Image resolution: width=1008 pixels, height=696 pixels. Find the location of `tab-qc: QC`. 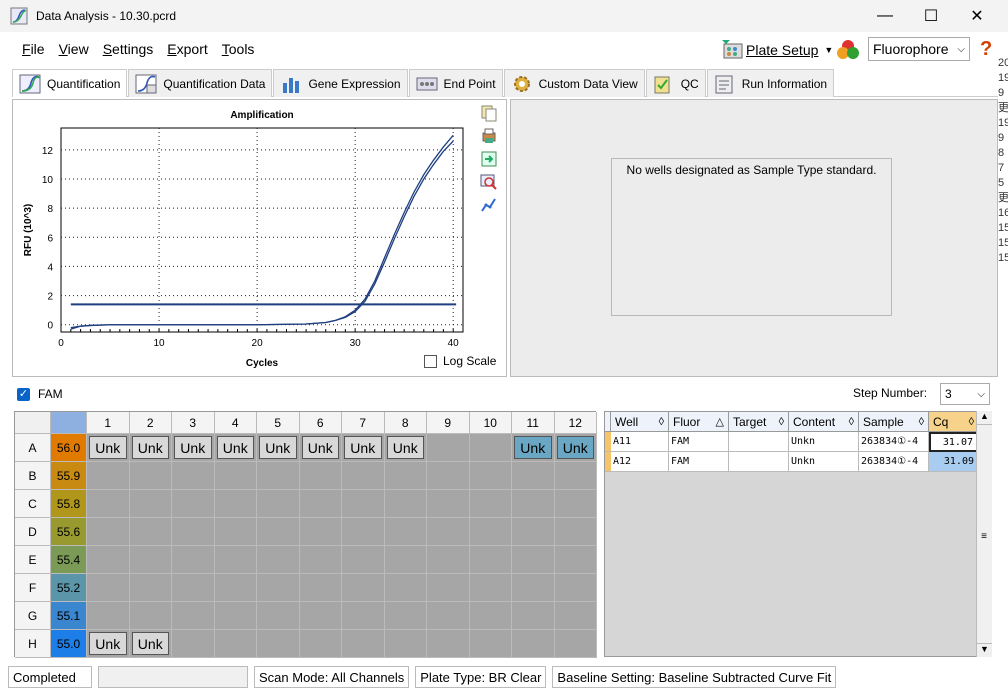

tab-qc: QC is located at coordinates (675, 83).